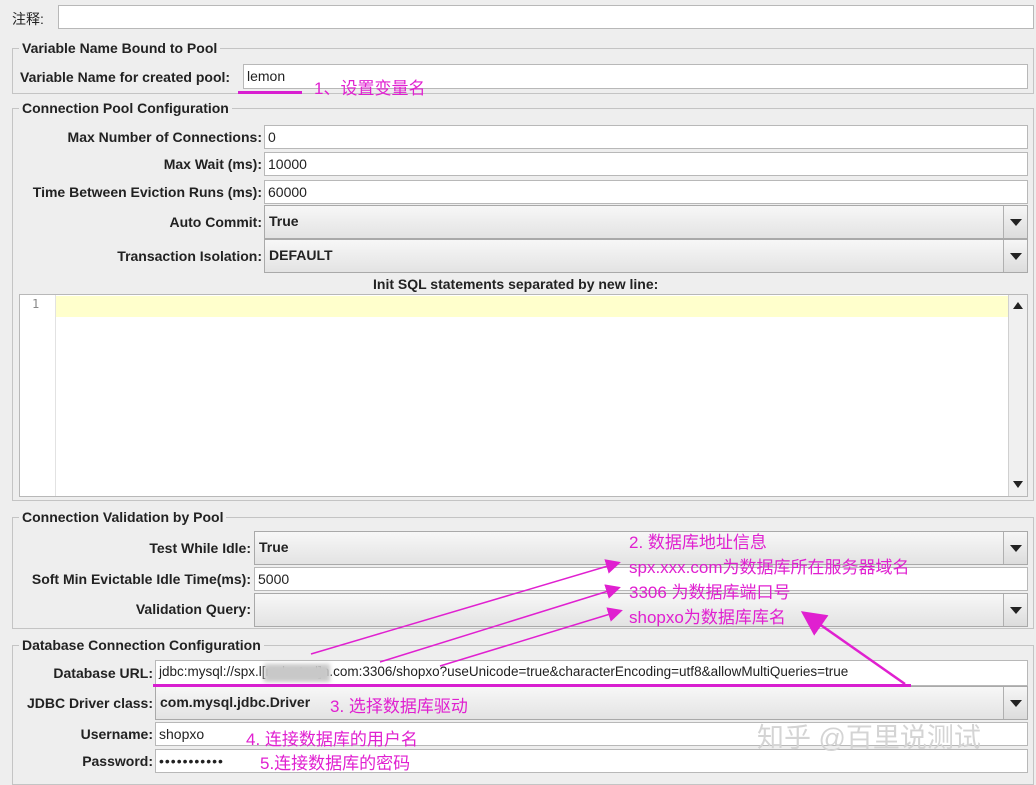 The width and height of the screenshot is (1036, 785). What do you see at coordinates (399, 706) in the screenshot?
I see `annotation-driver: 3. 选择数据库驱动` at bounding box center [399, 706].